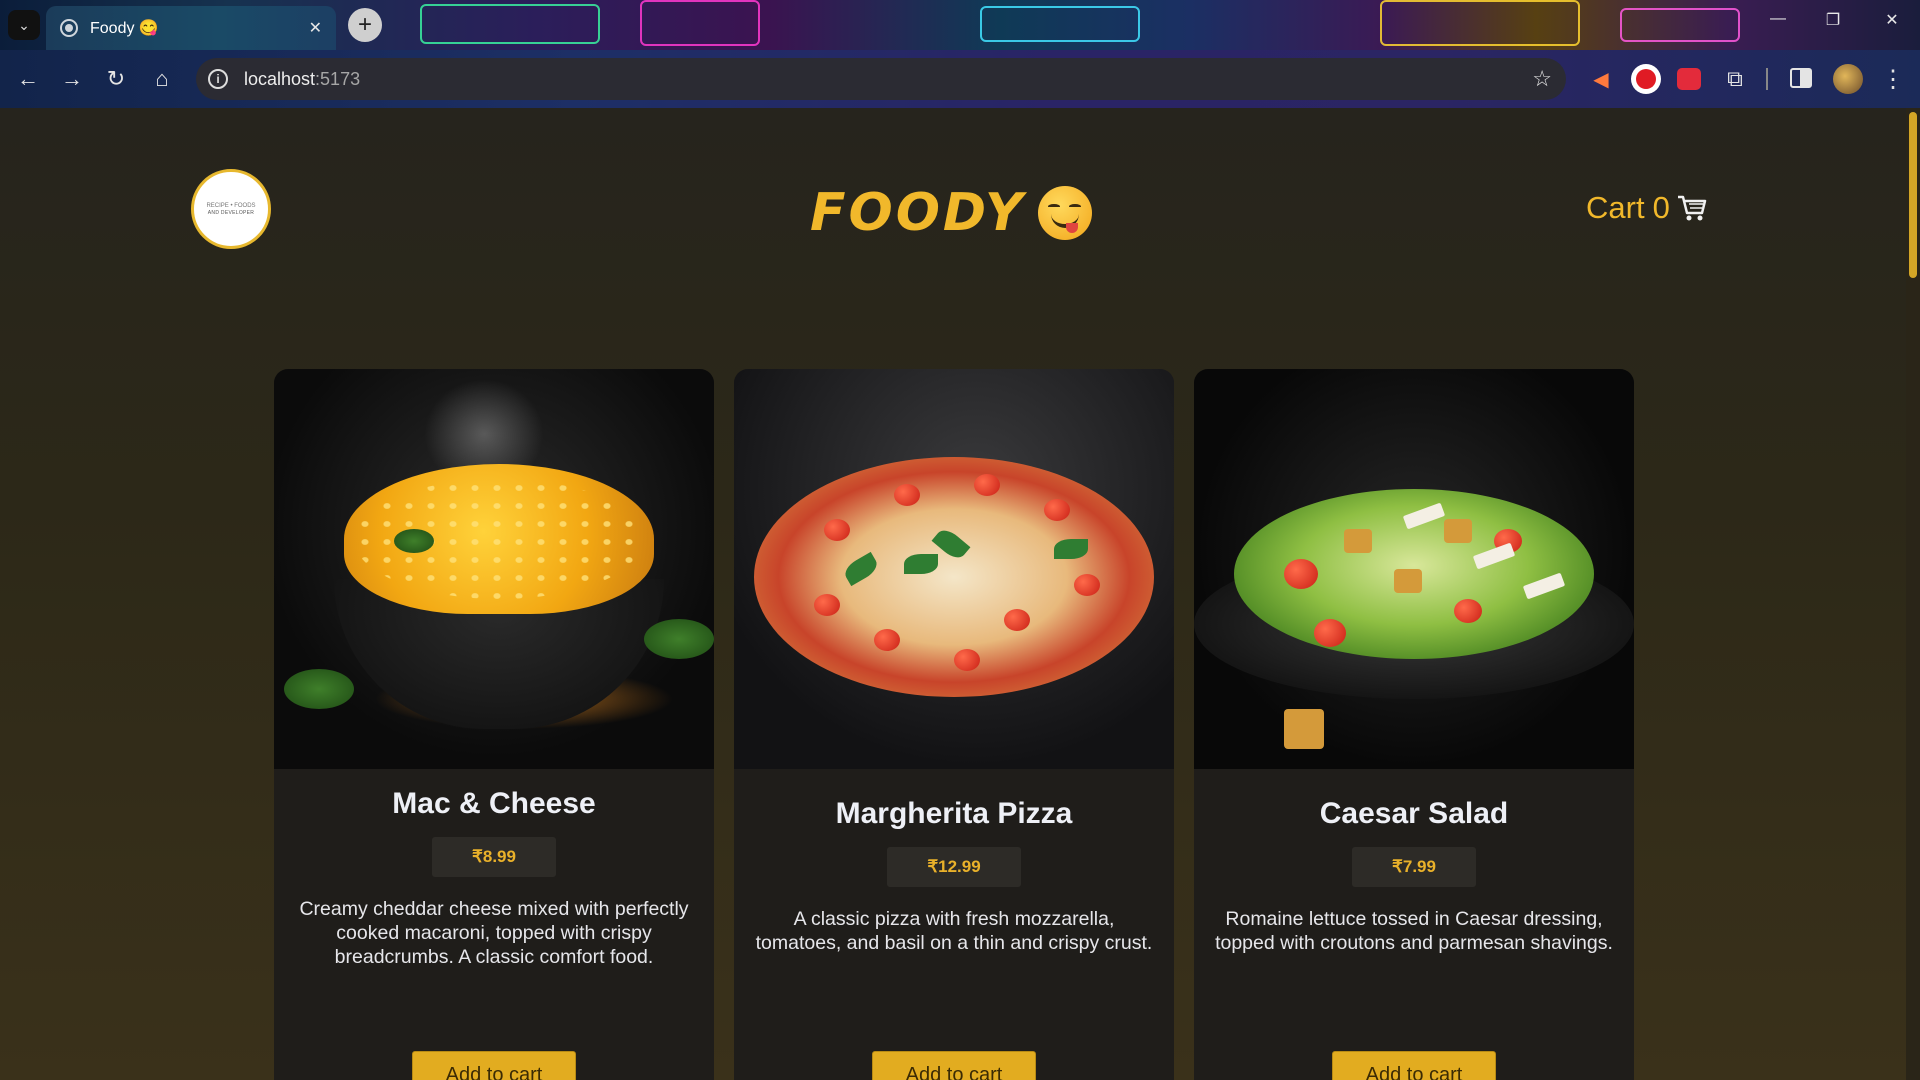 Image resolution: width=1920 pixels, height=1080 pixels. I want to click on product-name: Mac & Cheese, so click(494, 803).